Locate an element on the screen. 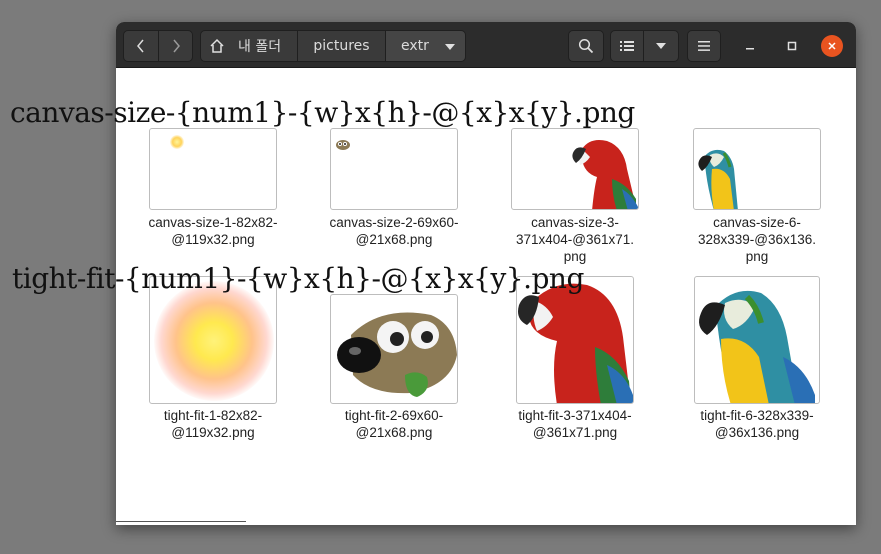 The width and height of the screenshot is (881, 554). back-button is located at coordinates (141, 46).